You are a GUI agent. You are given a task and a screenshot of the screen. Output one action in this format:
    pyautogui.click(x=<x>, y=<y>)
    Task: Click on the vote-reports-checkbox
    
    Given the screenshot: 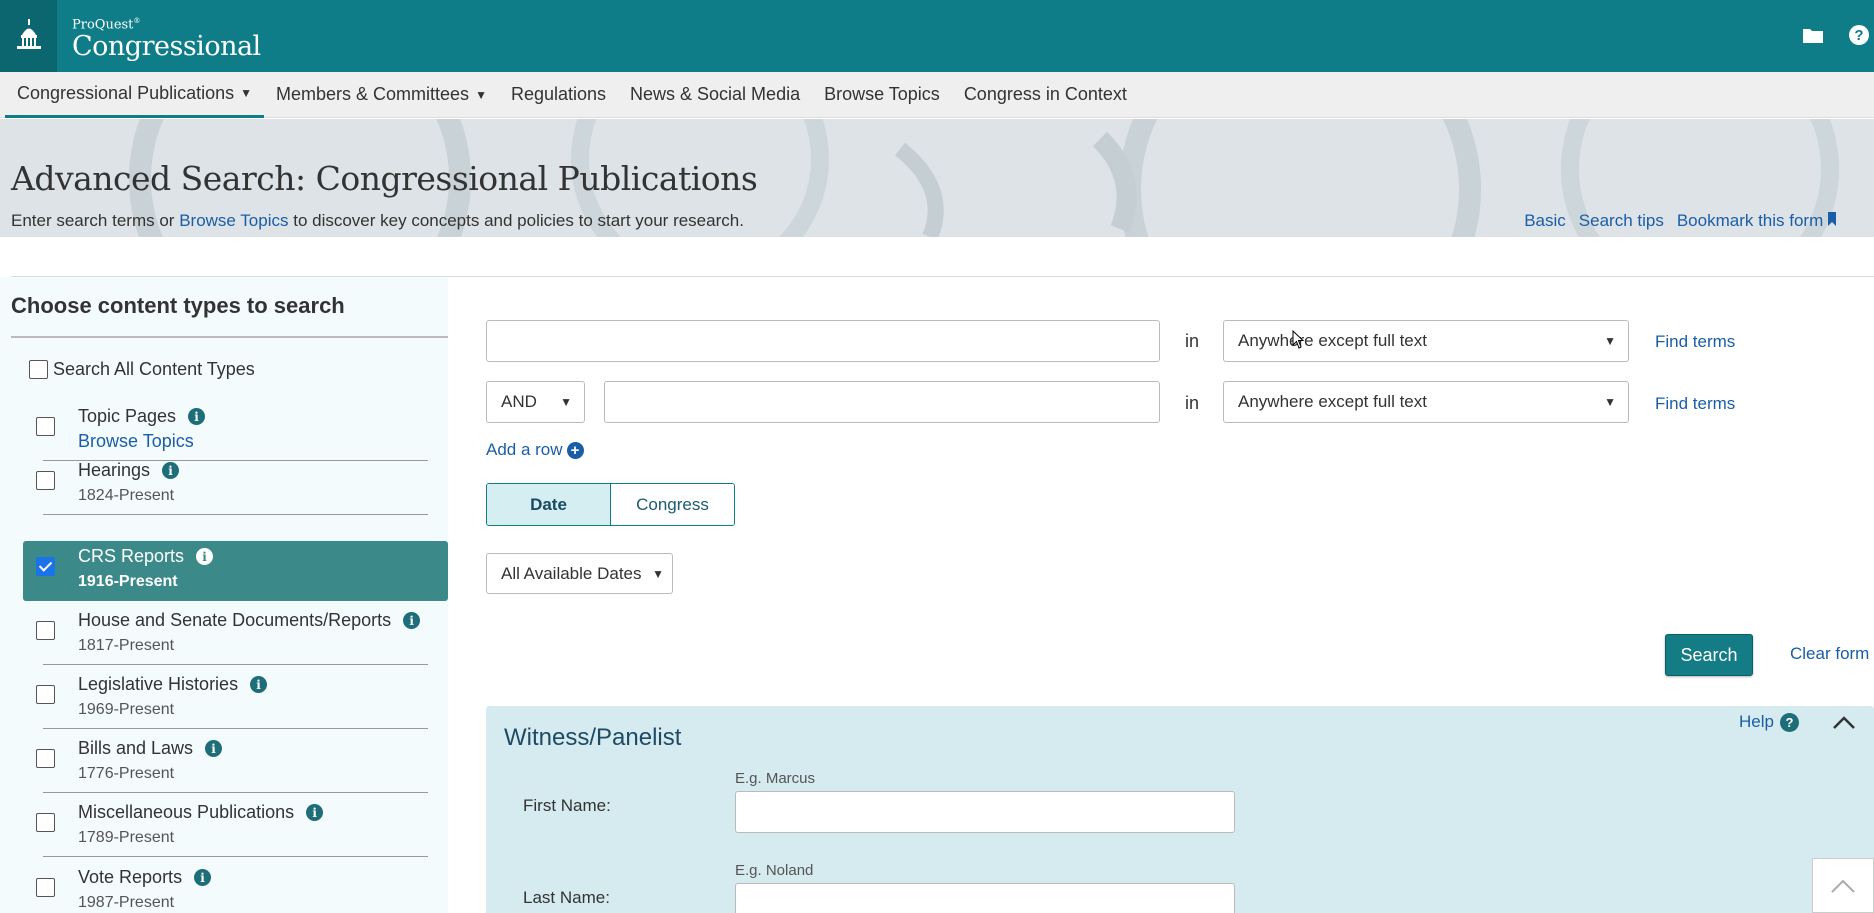 What is the action you would take?
    pyautogui.click(x=45, y=887)
    